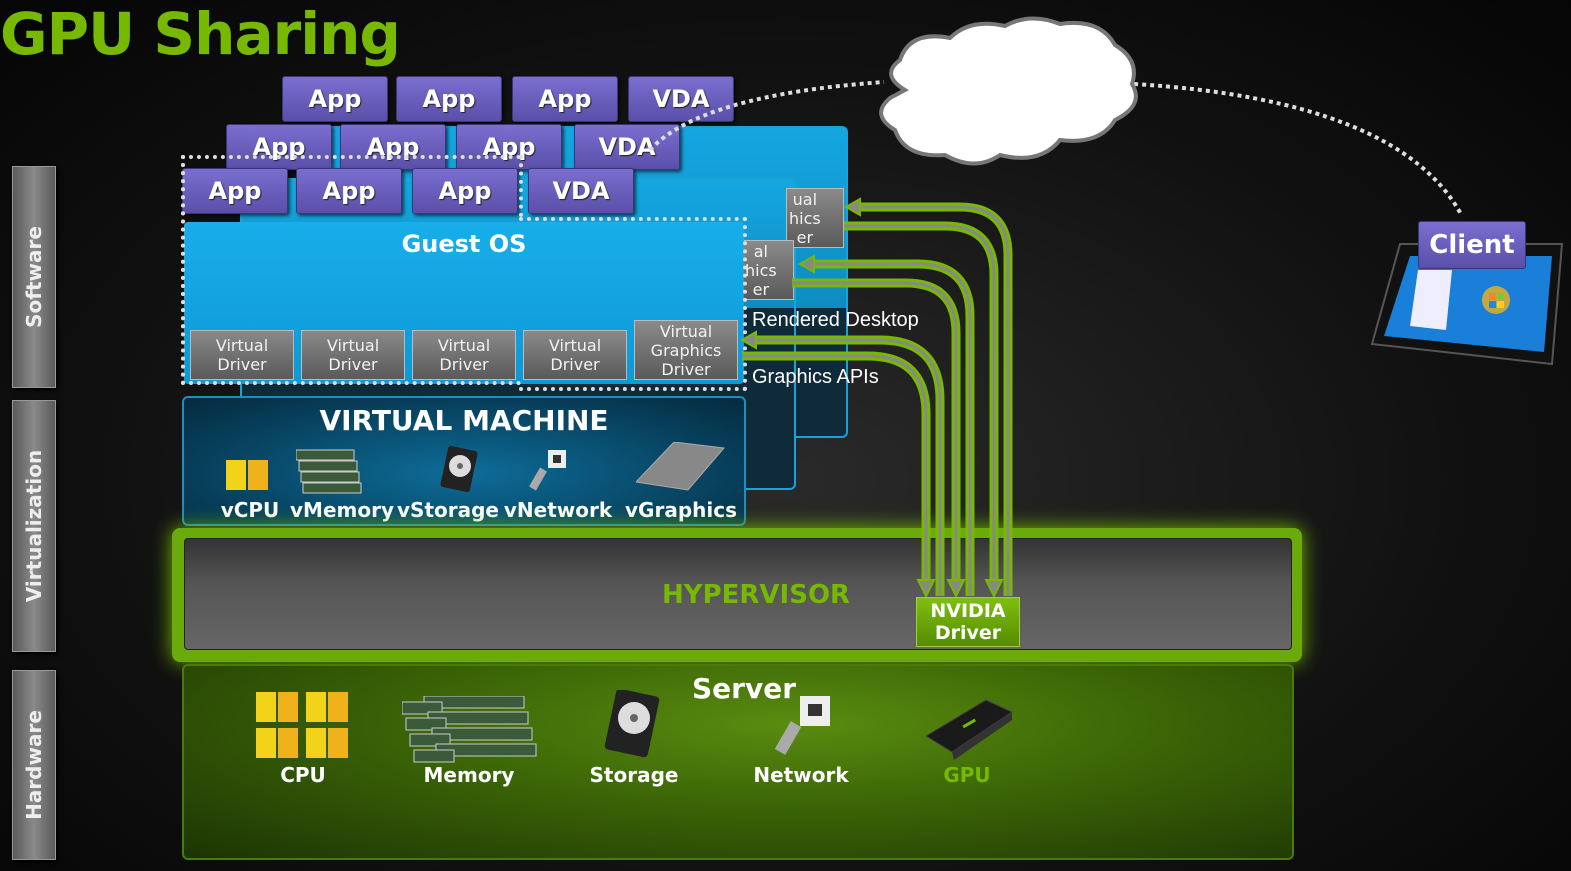 The image size is (1571, 871). I want to click on hypervisor-label: HYPERVISOR, so click(756, 595).